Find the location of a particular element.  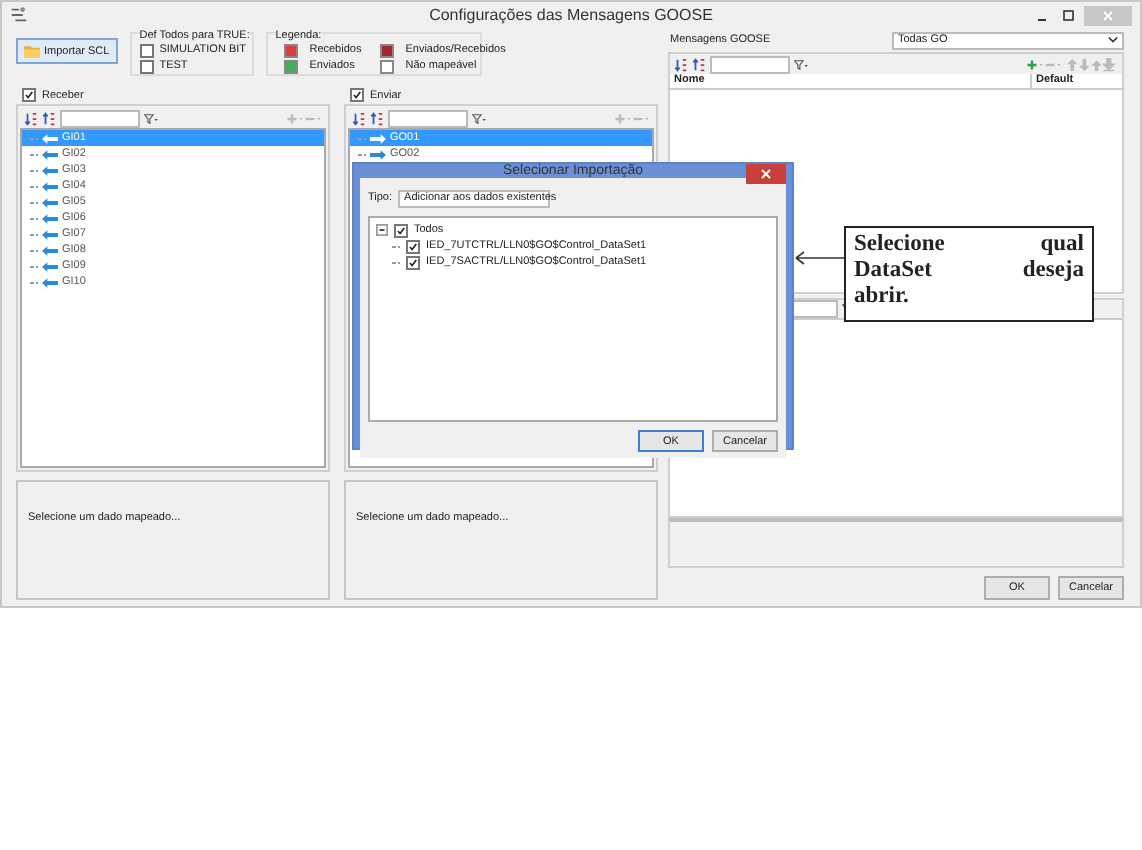

app-icon is located at coordinates (19, 15).